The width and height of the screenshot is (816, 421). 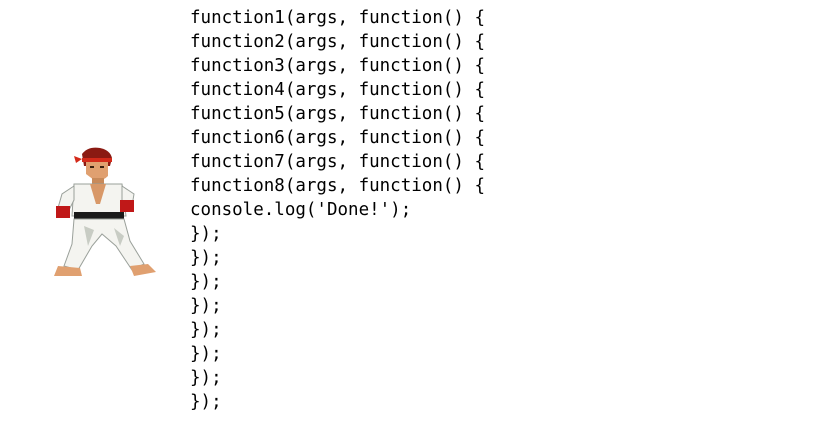 What do you see at coordinates (338, 42) in the screenshot?
I see `code-line: function2(args, function() {` at bounding box center [338, 42].